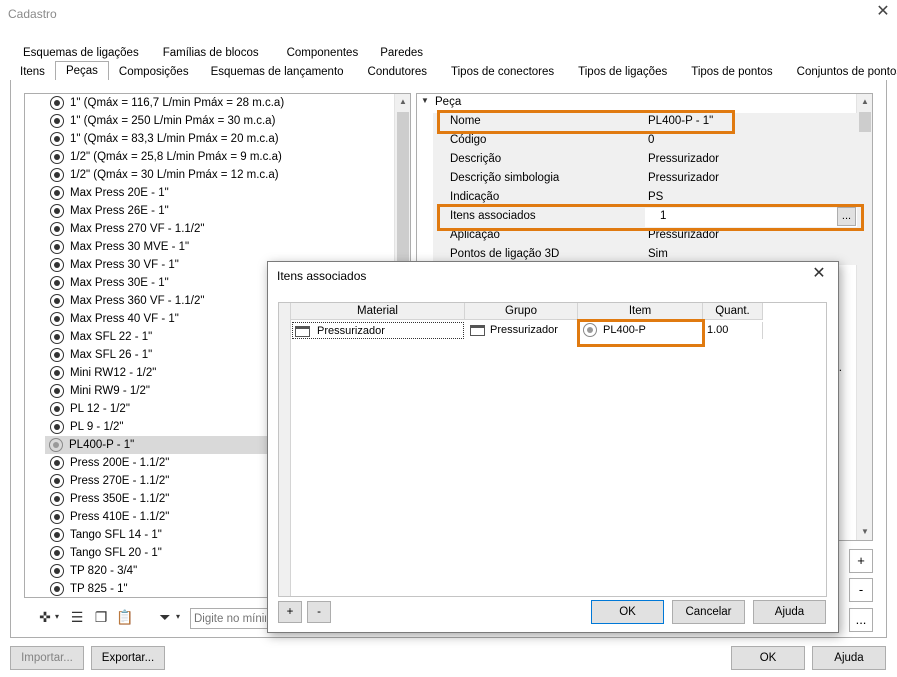 This screenshot has height=677, width=897. What do you see at coordinates (209, 53) in the screenshot?
I see `tab-familias-de-blocos: Famílias de blocos` at bounding box center [209, 53].